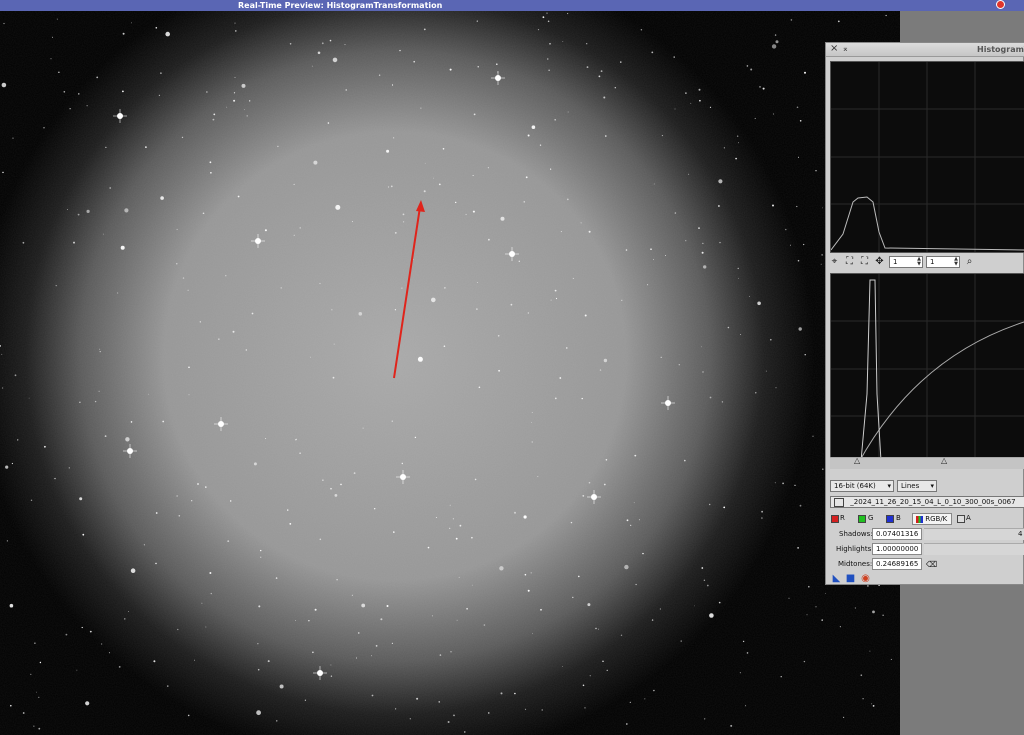 The height and width of the screenshot is (735, 1024). What do you see at coordinates (932, 519) in the screenshot?
I see `rgbk-channel-button: RGB/K` at bounding box center [932, 519].